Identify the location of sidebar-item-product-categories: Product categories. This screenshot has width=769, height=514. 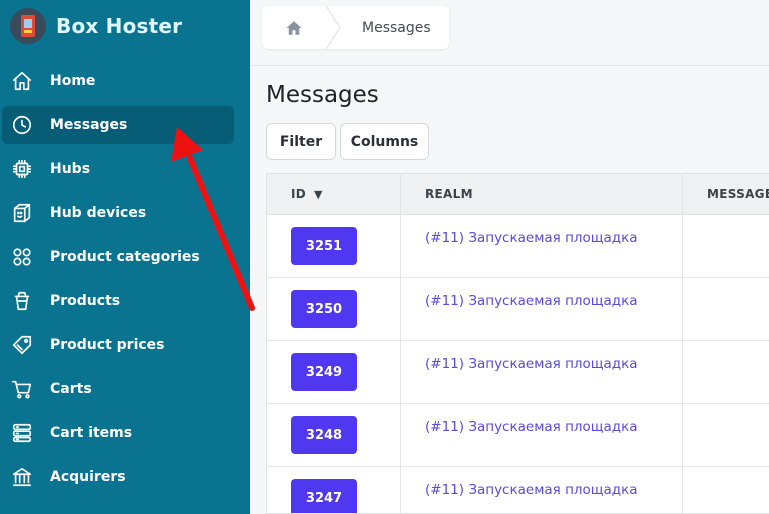
(125, 257).